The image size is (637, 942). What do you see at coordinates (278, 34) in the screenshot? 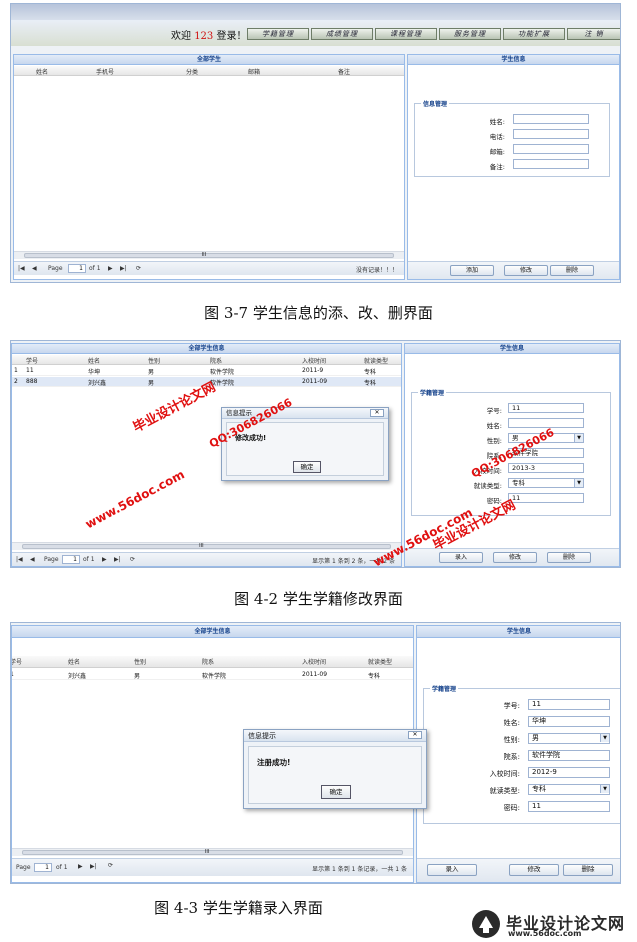
I see `nav-student-status: 学籍管理` at bounding box center [278, 34].